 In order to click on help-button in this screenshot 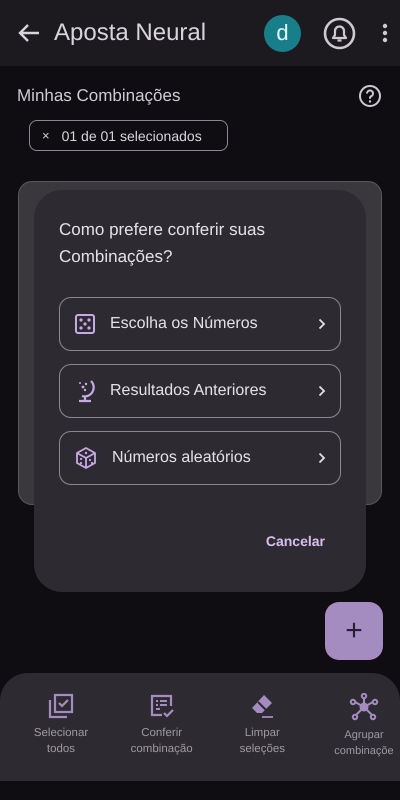, I will do `click(370, 96)`.